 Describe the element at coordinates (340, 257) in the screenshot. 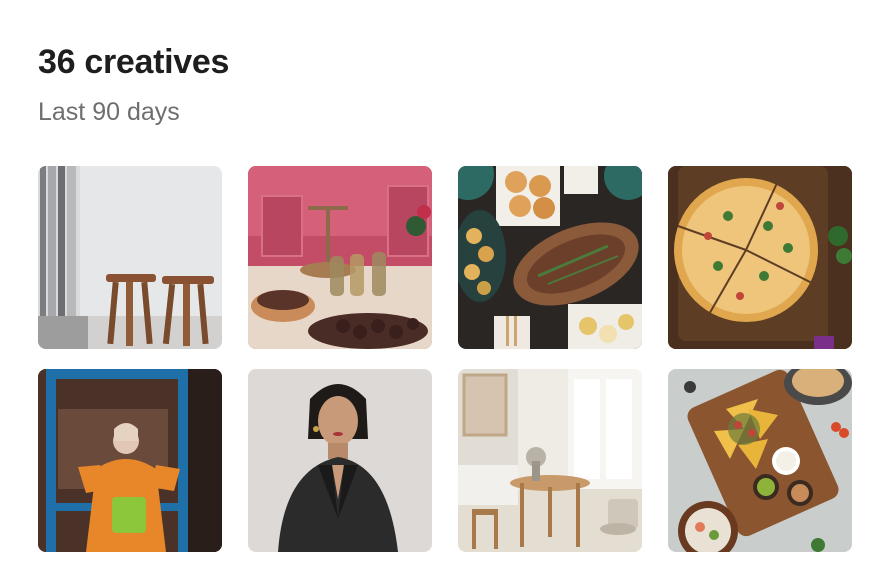

I see `creative-thumbnail-dessert-table` at that location.